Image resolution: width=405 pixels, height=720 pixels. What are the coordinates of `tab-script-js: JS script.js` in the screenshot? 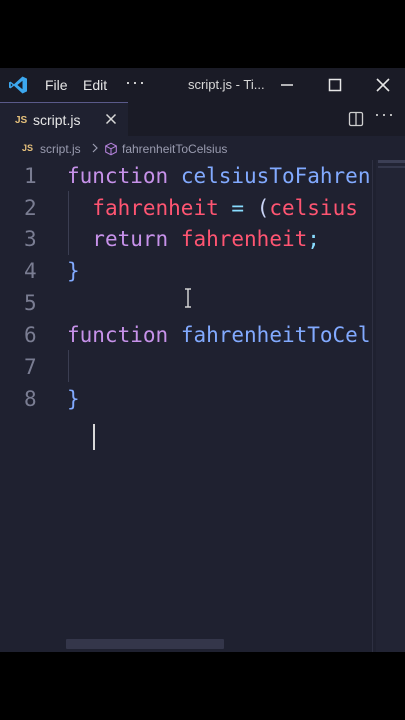 It's located at (64, 119).